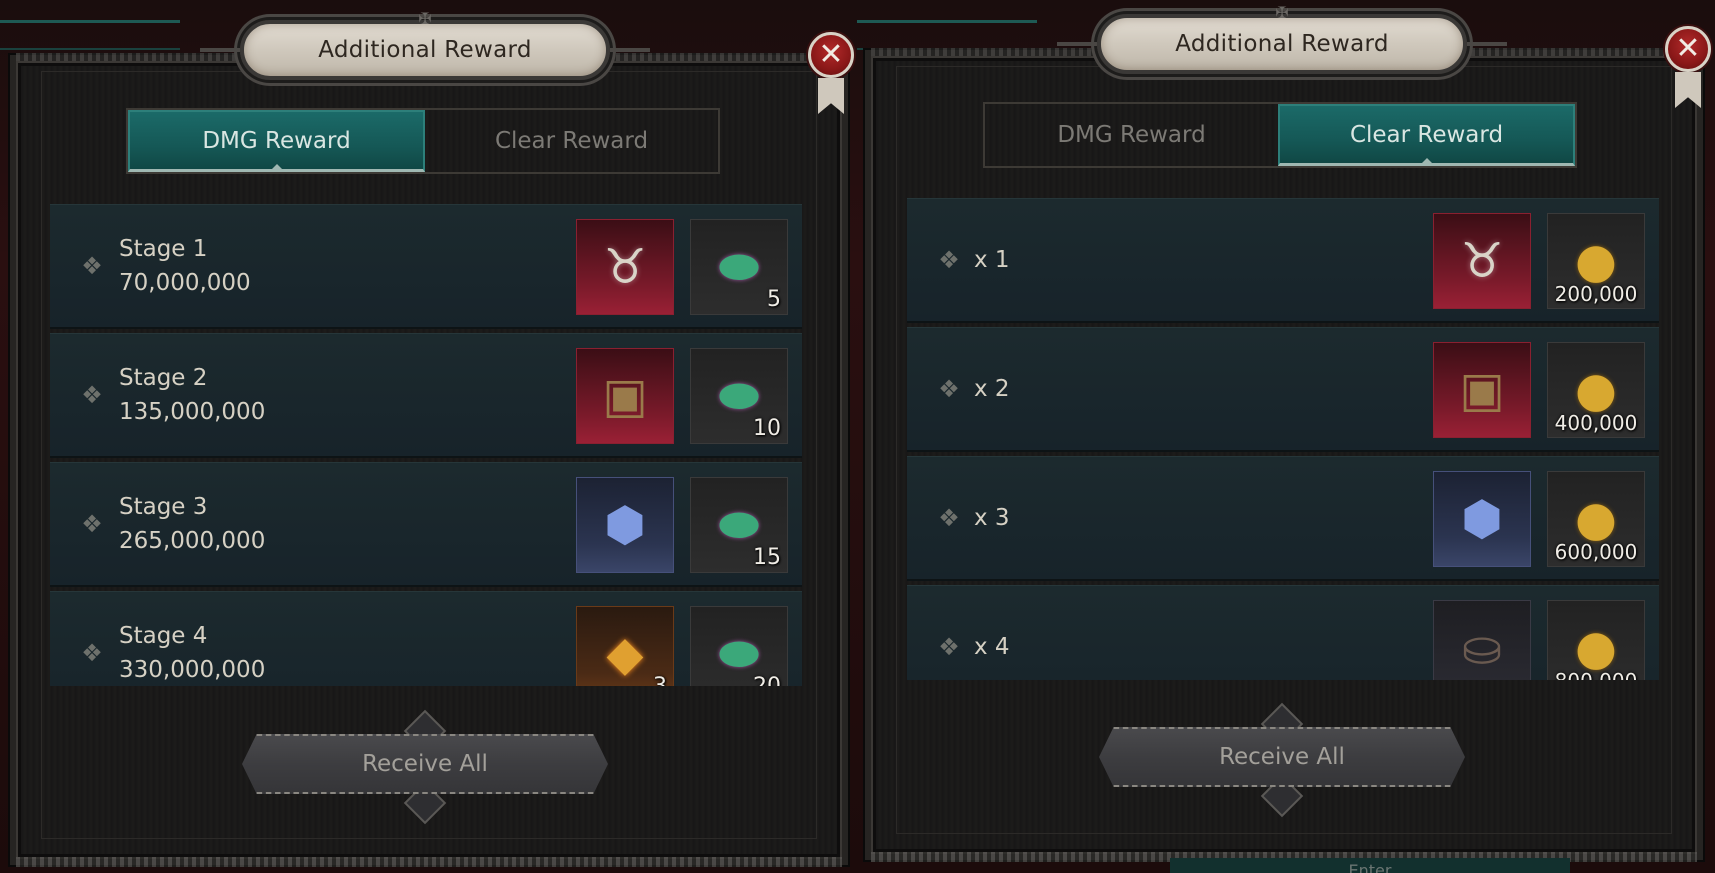  I want to click on reward-row: ❖ Stage 2 135,000,000 ▣ ⬬ 10, so click(426, 395).